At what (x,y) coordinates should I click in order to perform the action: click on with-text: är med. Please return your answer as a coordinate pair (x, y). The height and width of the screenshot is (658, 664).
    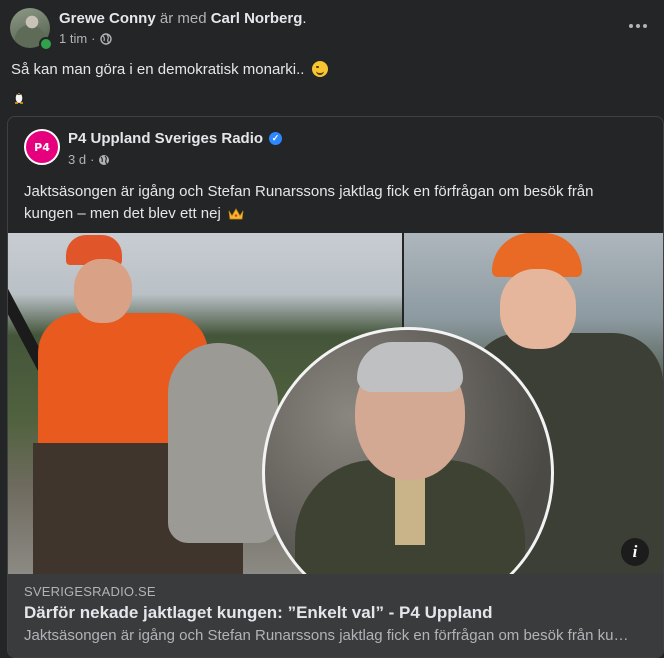
    Looking at the image, I should click on (183, 18).